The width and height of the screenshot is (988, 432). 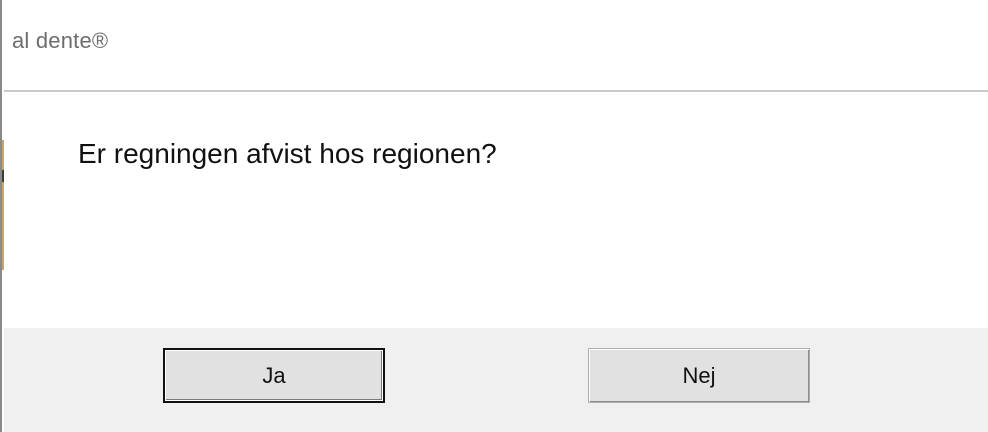 I want to click on yes-button: Ja, so click(x=274, y=375).